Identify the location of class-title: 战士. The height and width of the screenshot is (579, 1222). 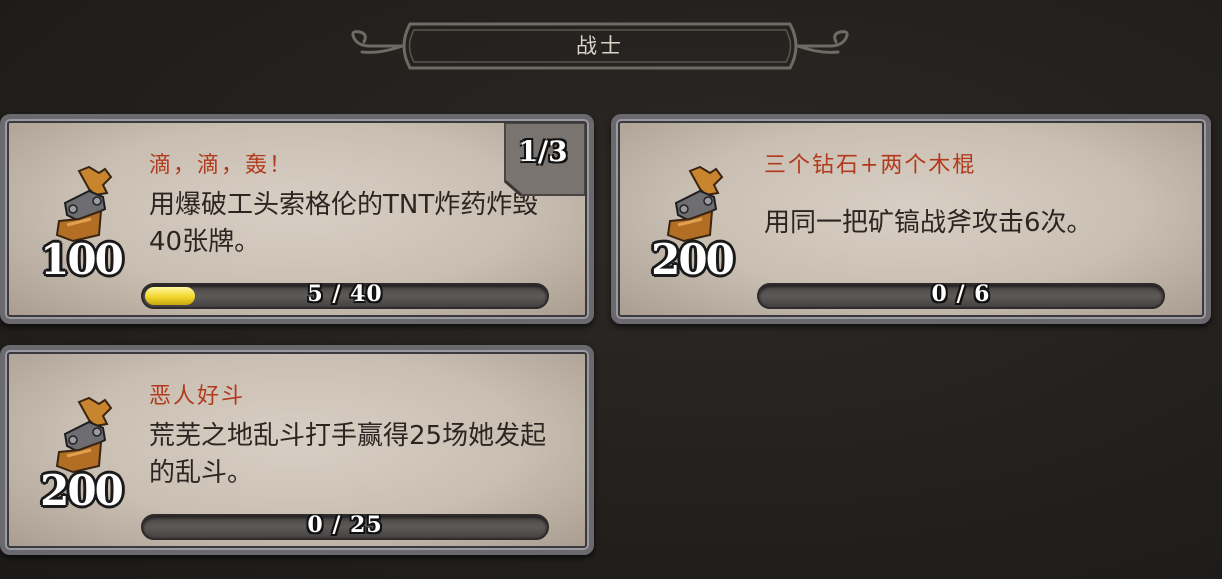
(600, 46).